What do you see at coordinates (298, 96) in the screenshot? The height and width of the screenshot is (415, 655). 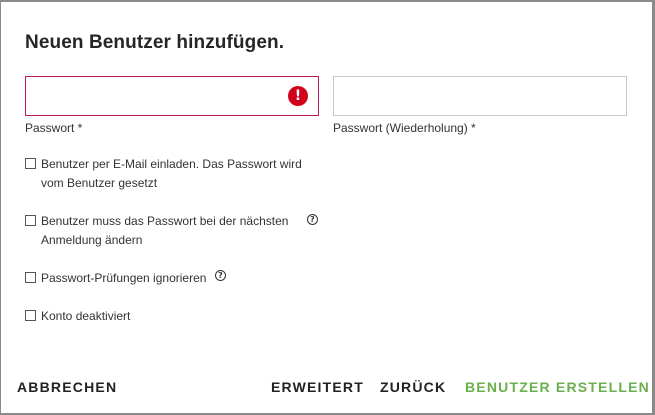 I see `error-icon: !` at bounding box center [298, 96].